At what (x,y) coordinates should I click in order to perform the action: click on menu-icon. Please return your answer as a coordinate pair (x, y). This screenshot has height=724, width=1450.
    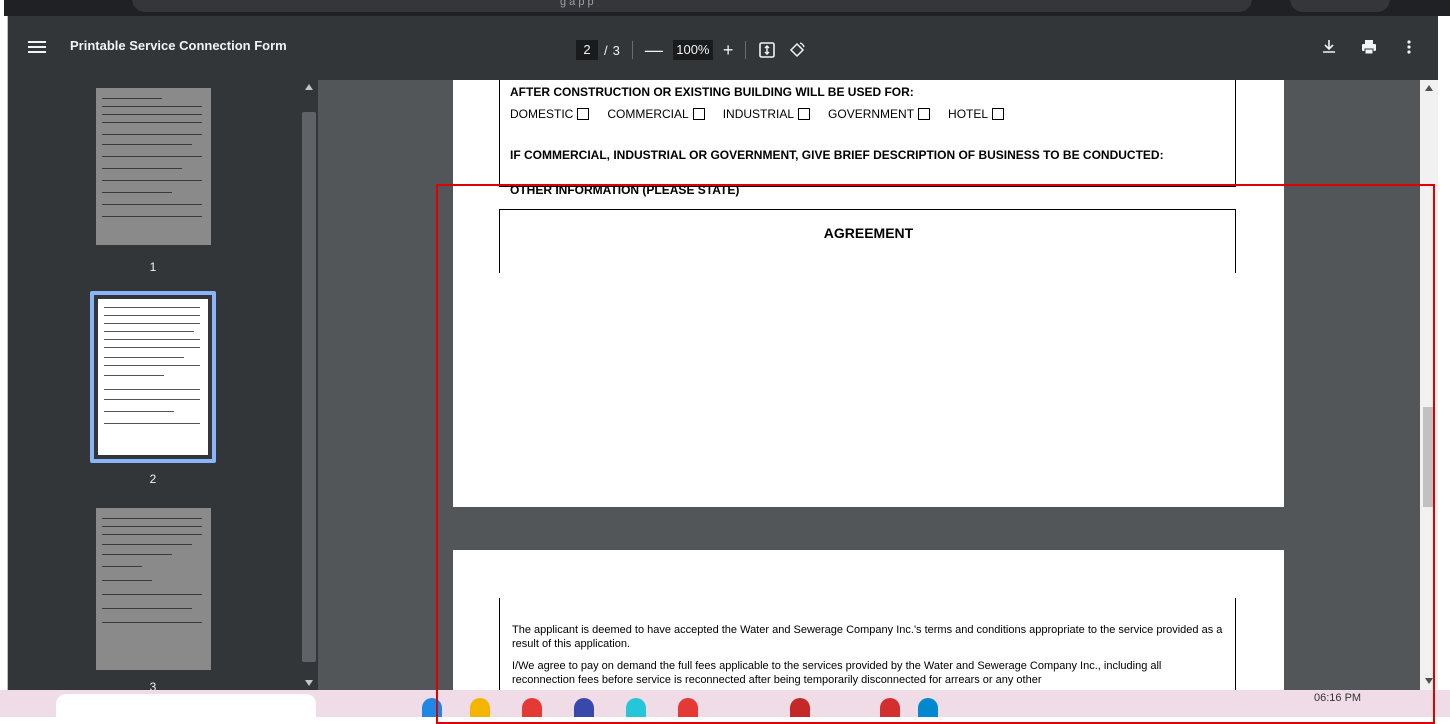
    Looking at the image, I should click on (37, 47).